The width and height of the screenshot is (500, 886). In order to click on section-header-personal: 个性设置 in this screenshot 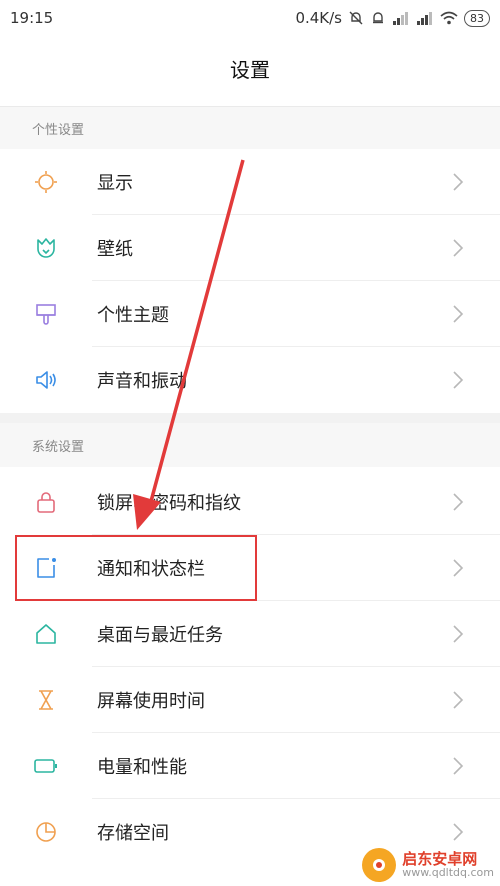, I will do `click(250, 128)`.